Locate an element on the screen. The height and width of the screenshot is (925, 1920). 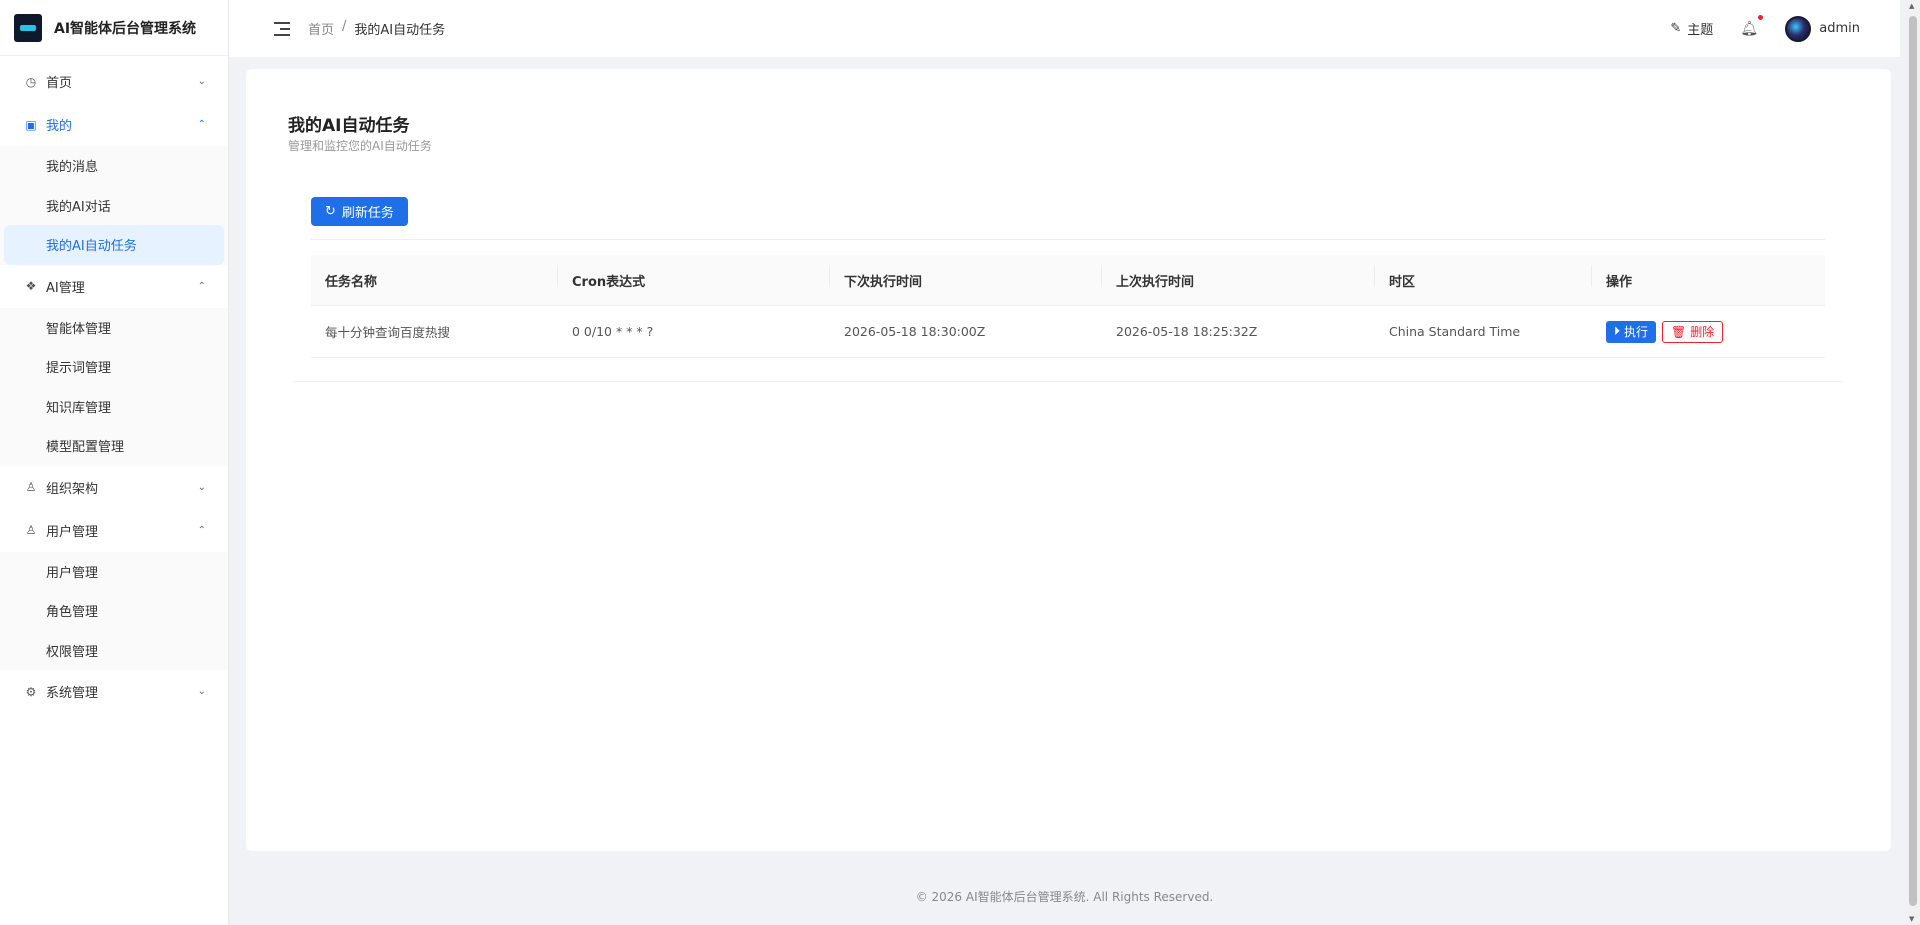
cron-cell: 0 0/10 * * * ? is located at coordinates (613, 331).